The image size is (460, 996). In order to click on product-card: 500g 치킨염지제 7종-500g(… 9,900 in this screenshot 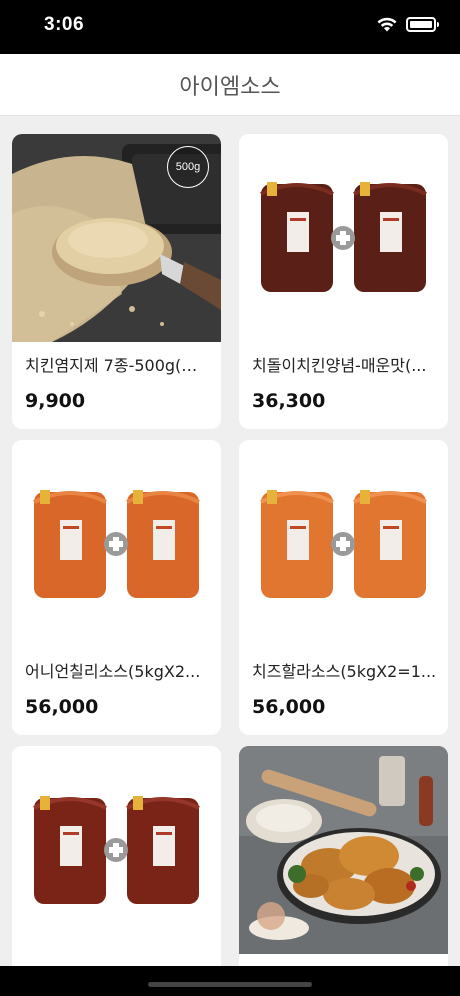, I will do `click(116, 281)`.